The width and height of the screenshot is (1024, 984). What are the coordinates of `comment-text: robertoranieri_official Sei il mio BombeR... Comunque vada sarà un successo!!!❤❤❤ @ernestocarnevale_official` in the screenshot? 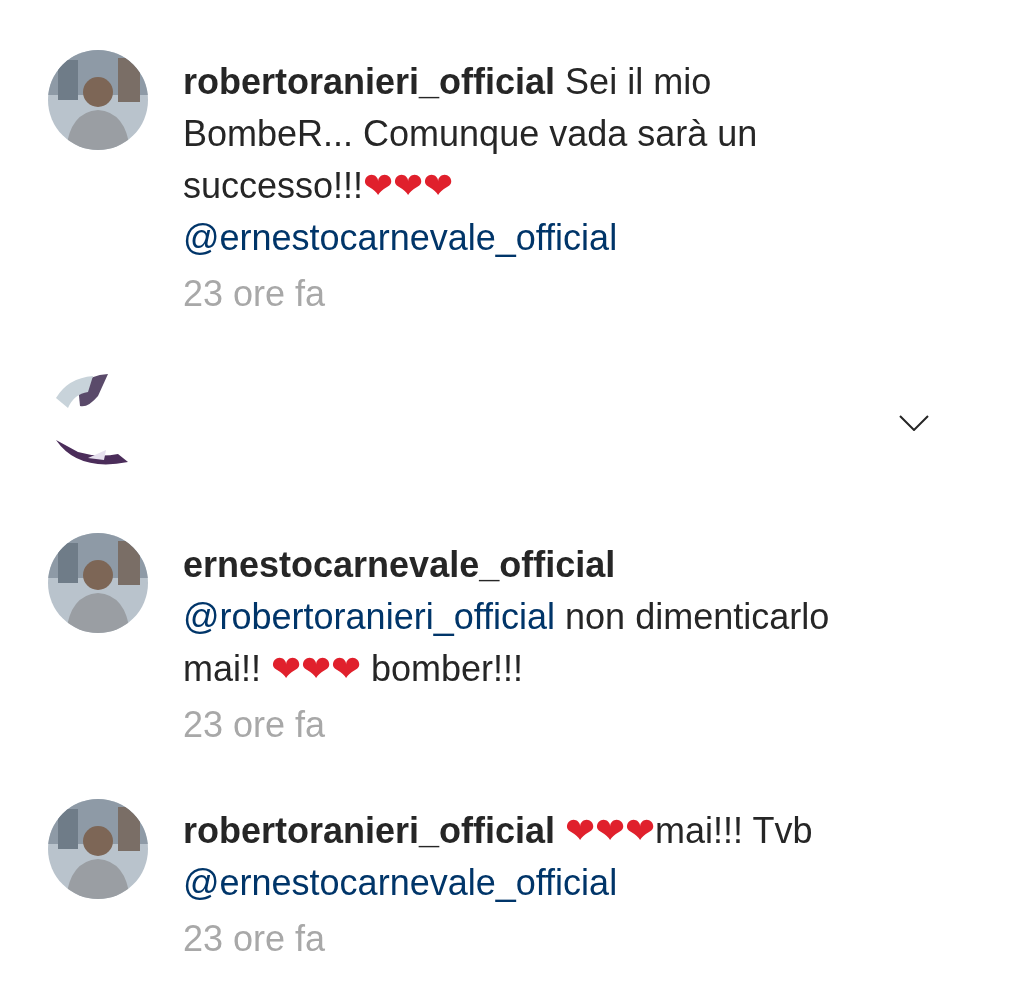 It's located at (471, 160).